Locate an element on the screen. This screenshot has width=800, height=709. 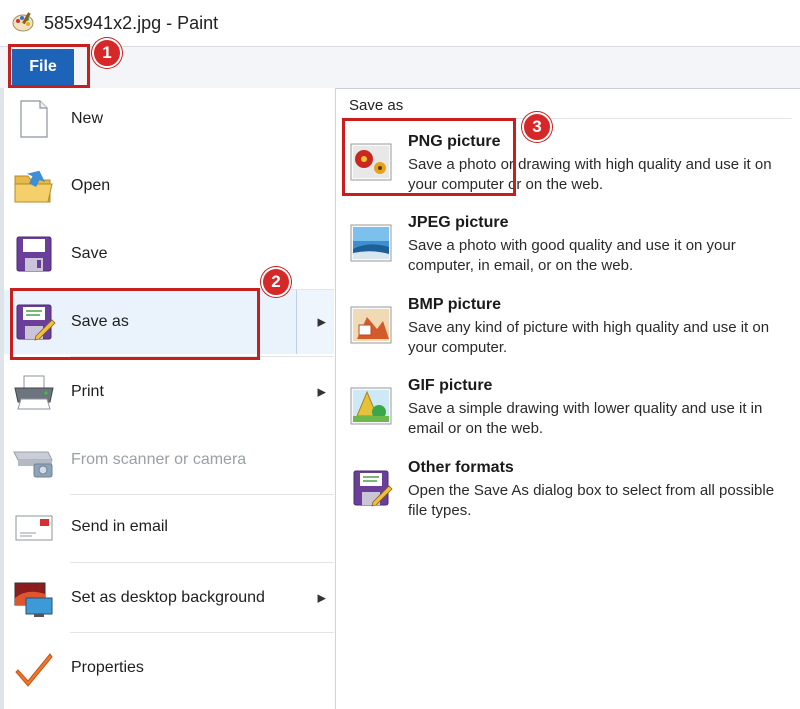
format-title: BMP picture is located at coordinates (455, 304).